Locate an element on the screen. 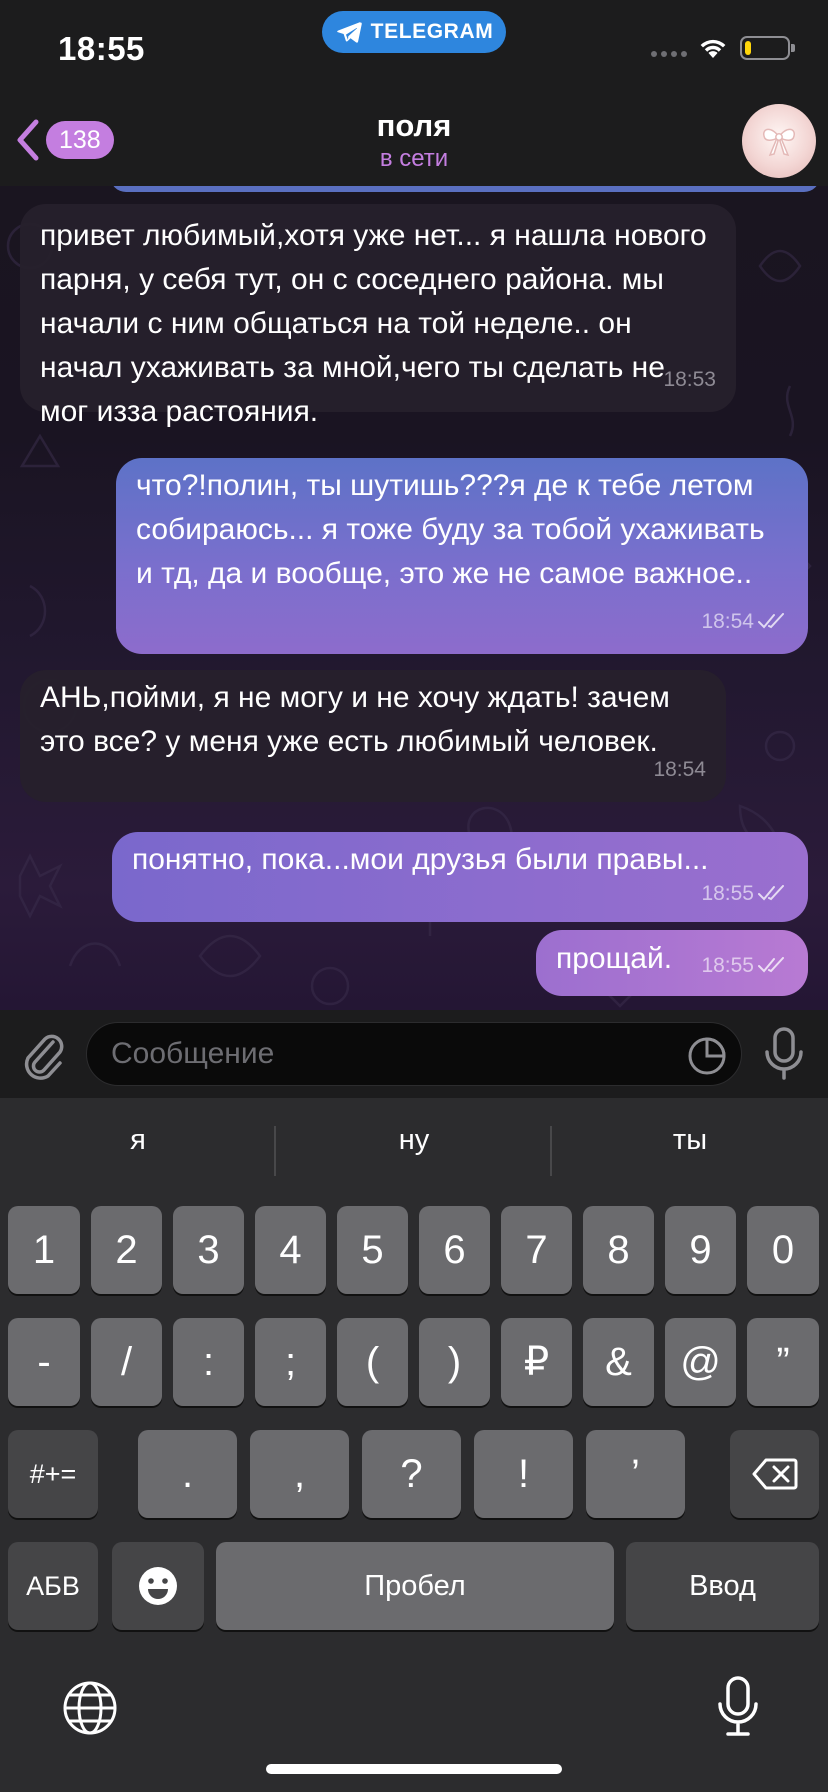  avatar is located at coordinates (779, 141).